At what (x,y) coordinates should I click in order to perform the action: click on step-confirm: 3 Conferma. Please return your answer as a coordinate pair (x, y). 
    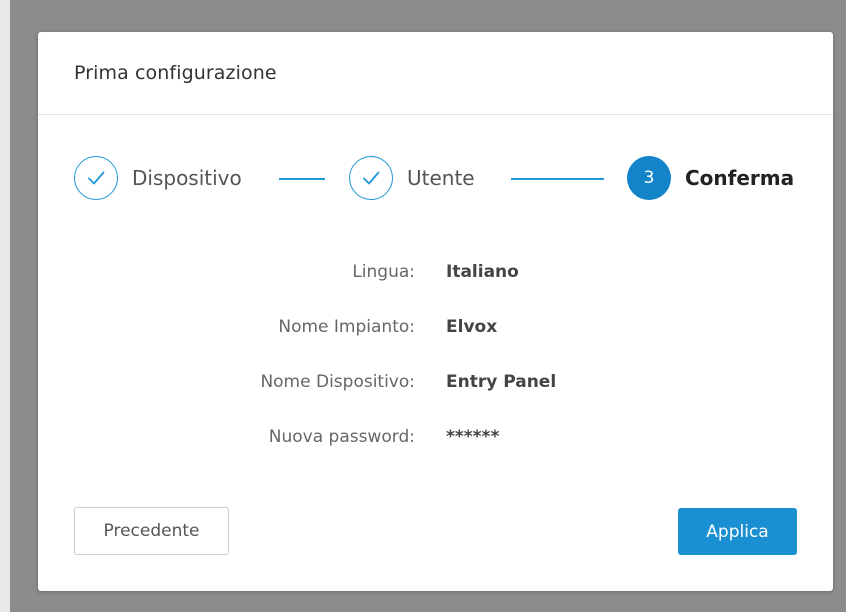
    Looking at the image, I should click on (710, 178).